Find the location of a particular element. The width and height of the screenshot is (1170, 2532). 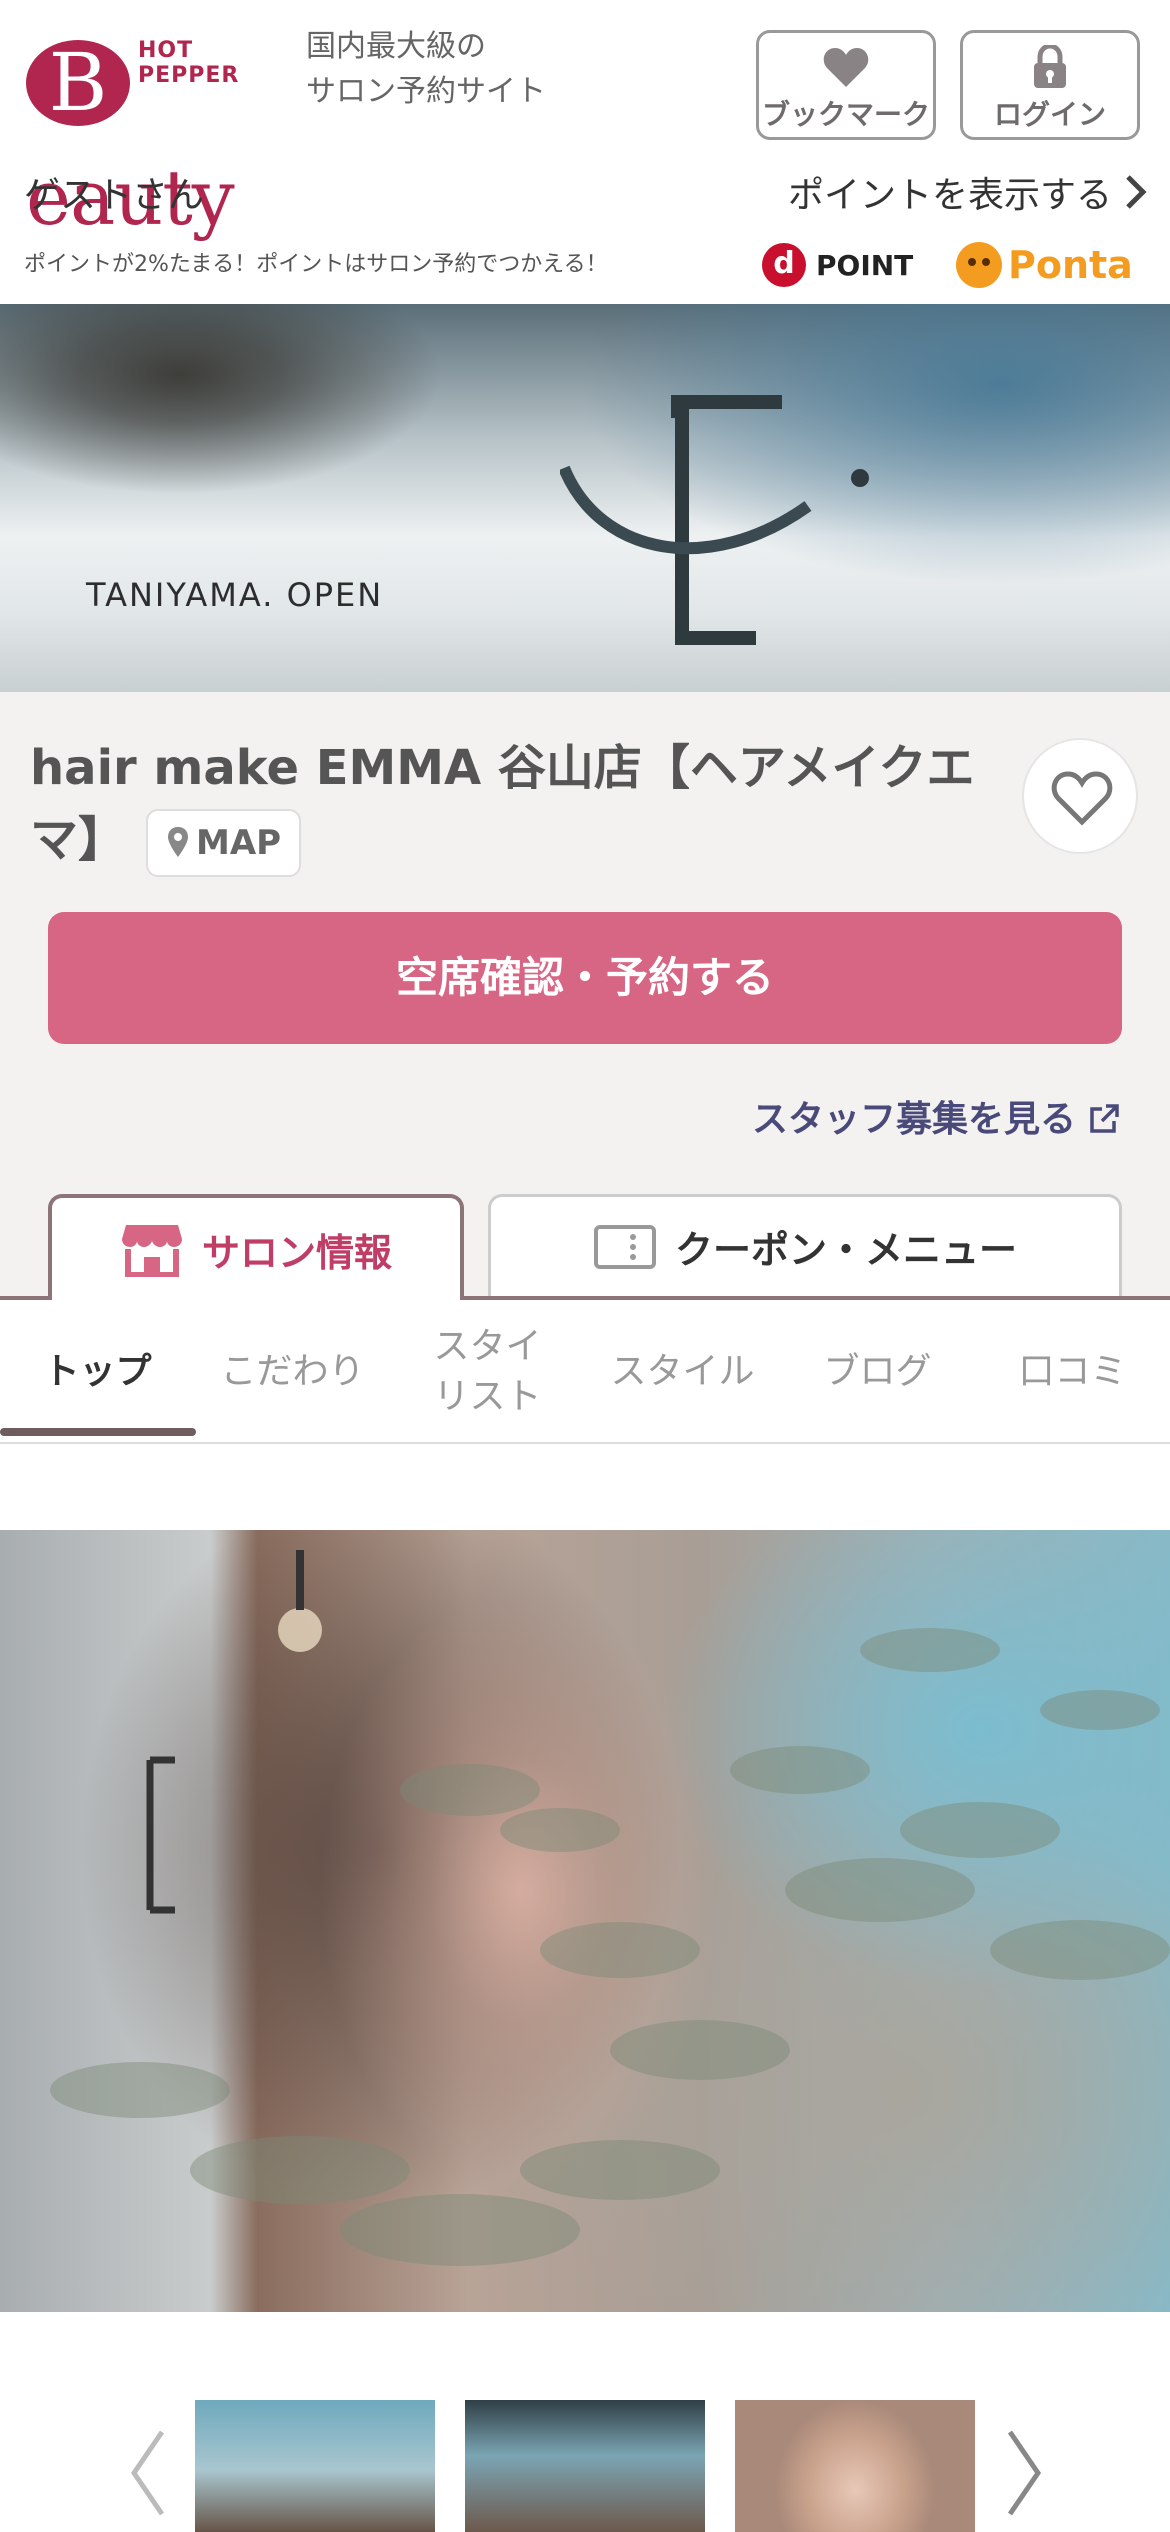

user-row: ゲストさん ポイントを表示する is located at coordinates (585, 190).